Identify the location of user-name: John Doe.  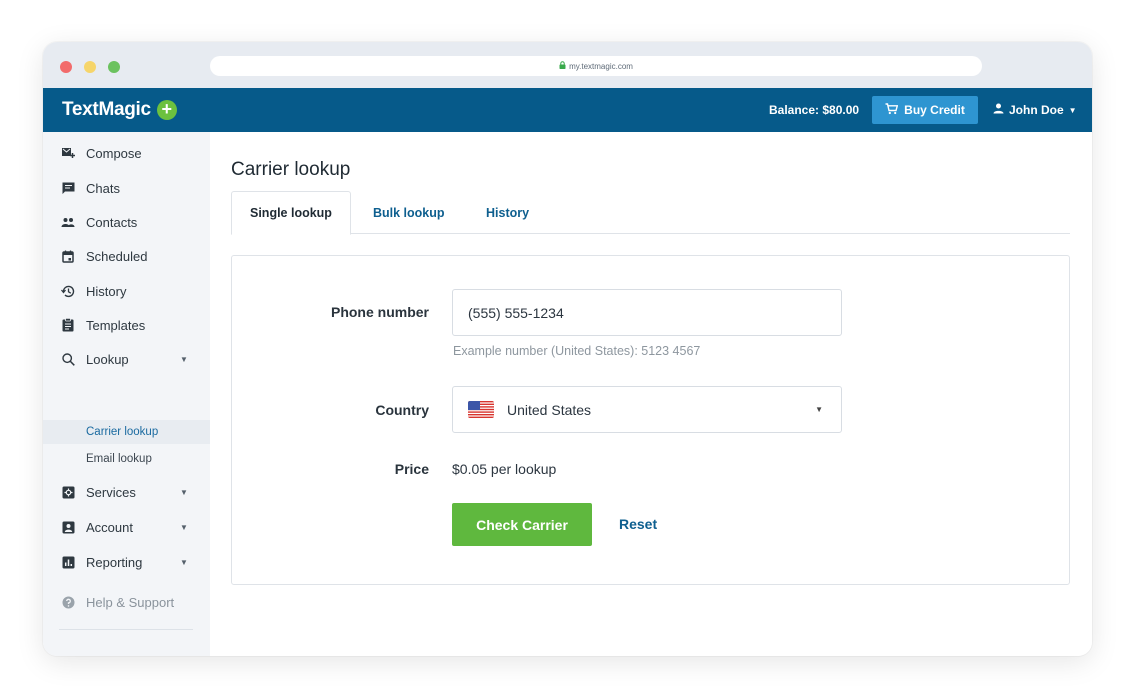
(1036, 110).